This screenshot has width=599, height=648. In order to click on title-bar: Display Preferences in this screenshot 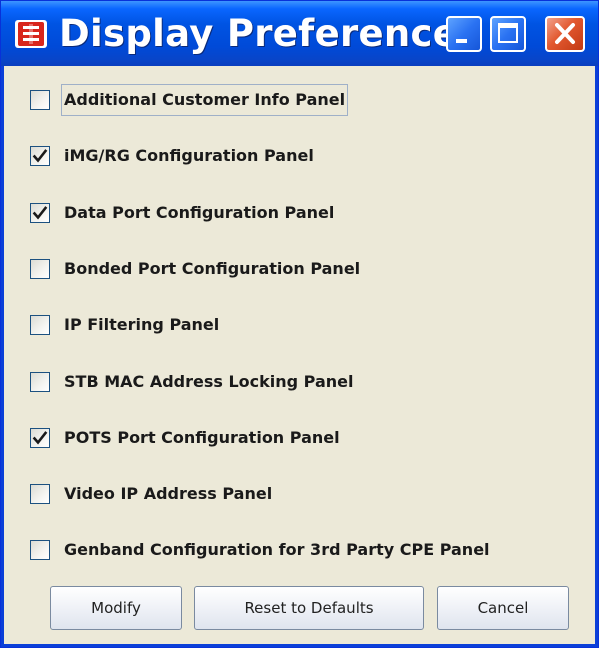, I will do `click(299, 33)`.